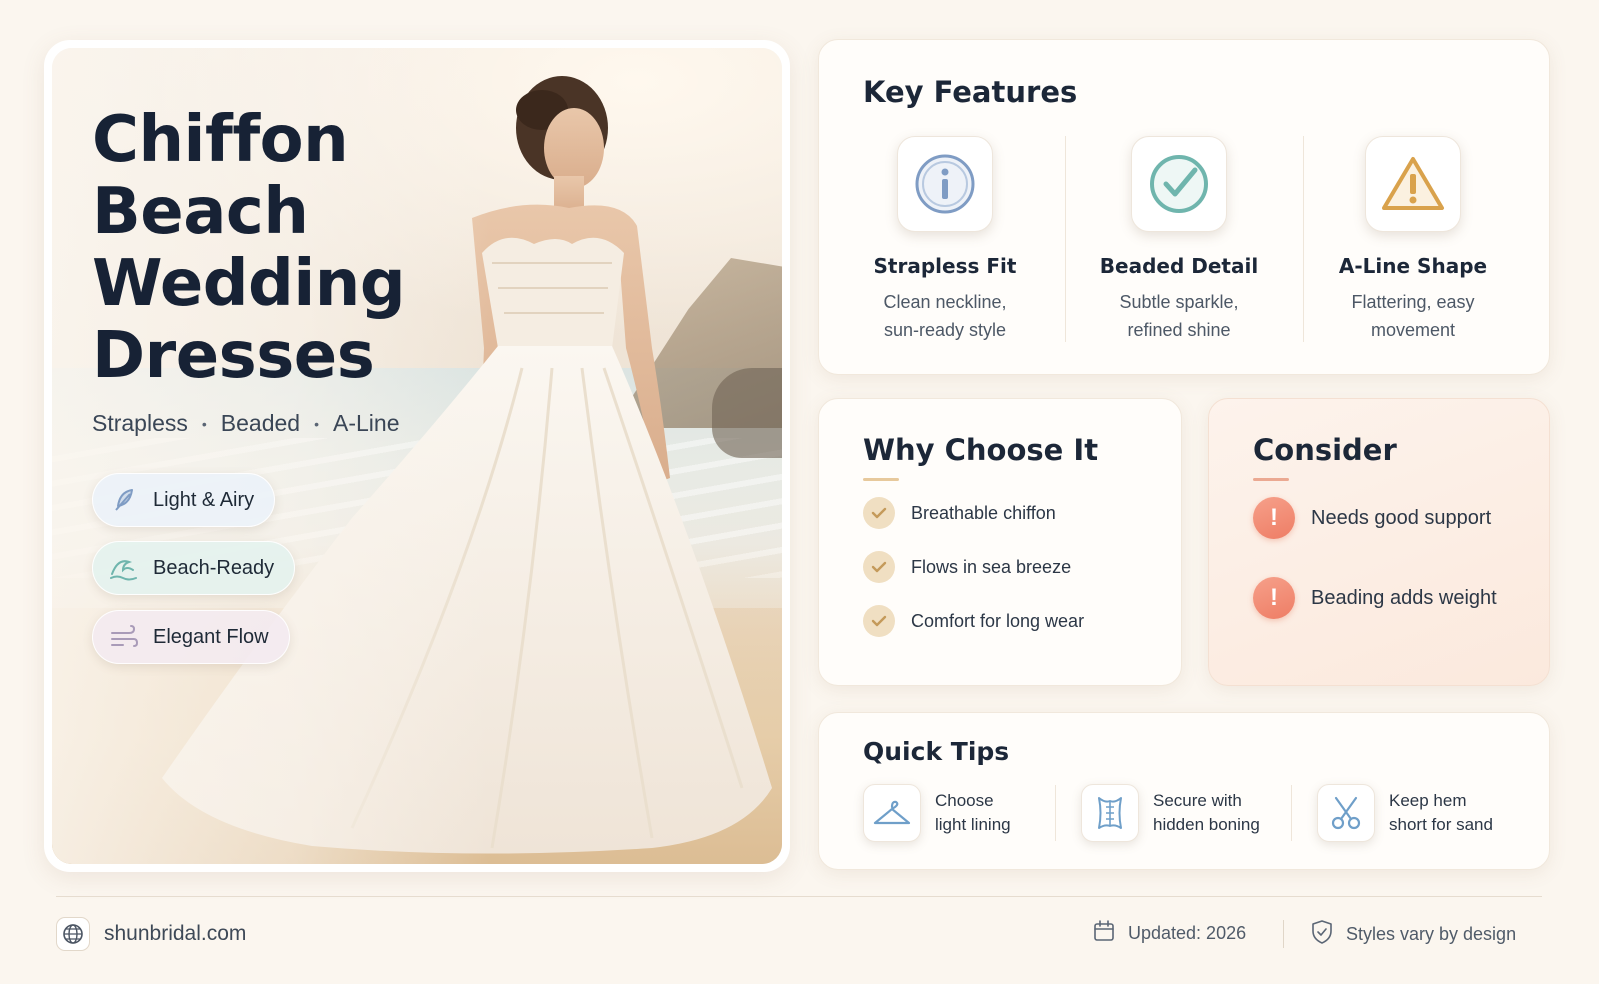  What do you see at coordinates (1283, 934) in the screenshot?
I see `footer-separator` at bounding box center [1283, 934].